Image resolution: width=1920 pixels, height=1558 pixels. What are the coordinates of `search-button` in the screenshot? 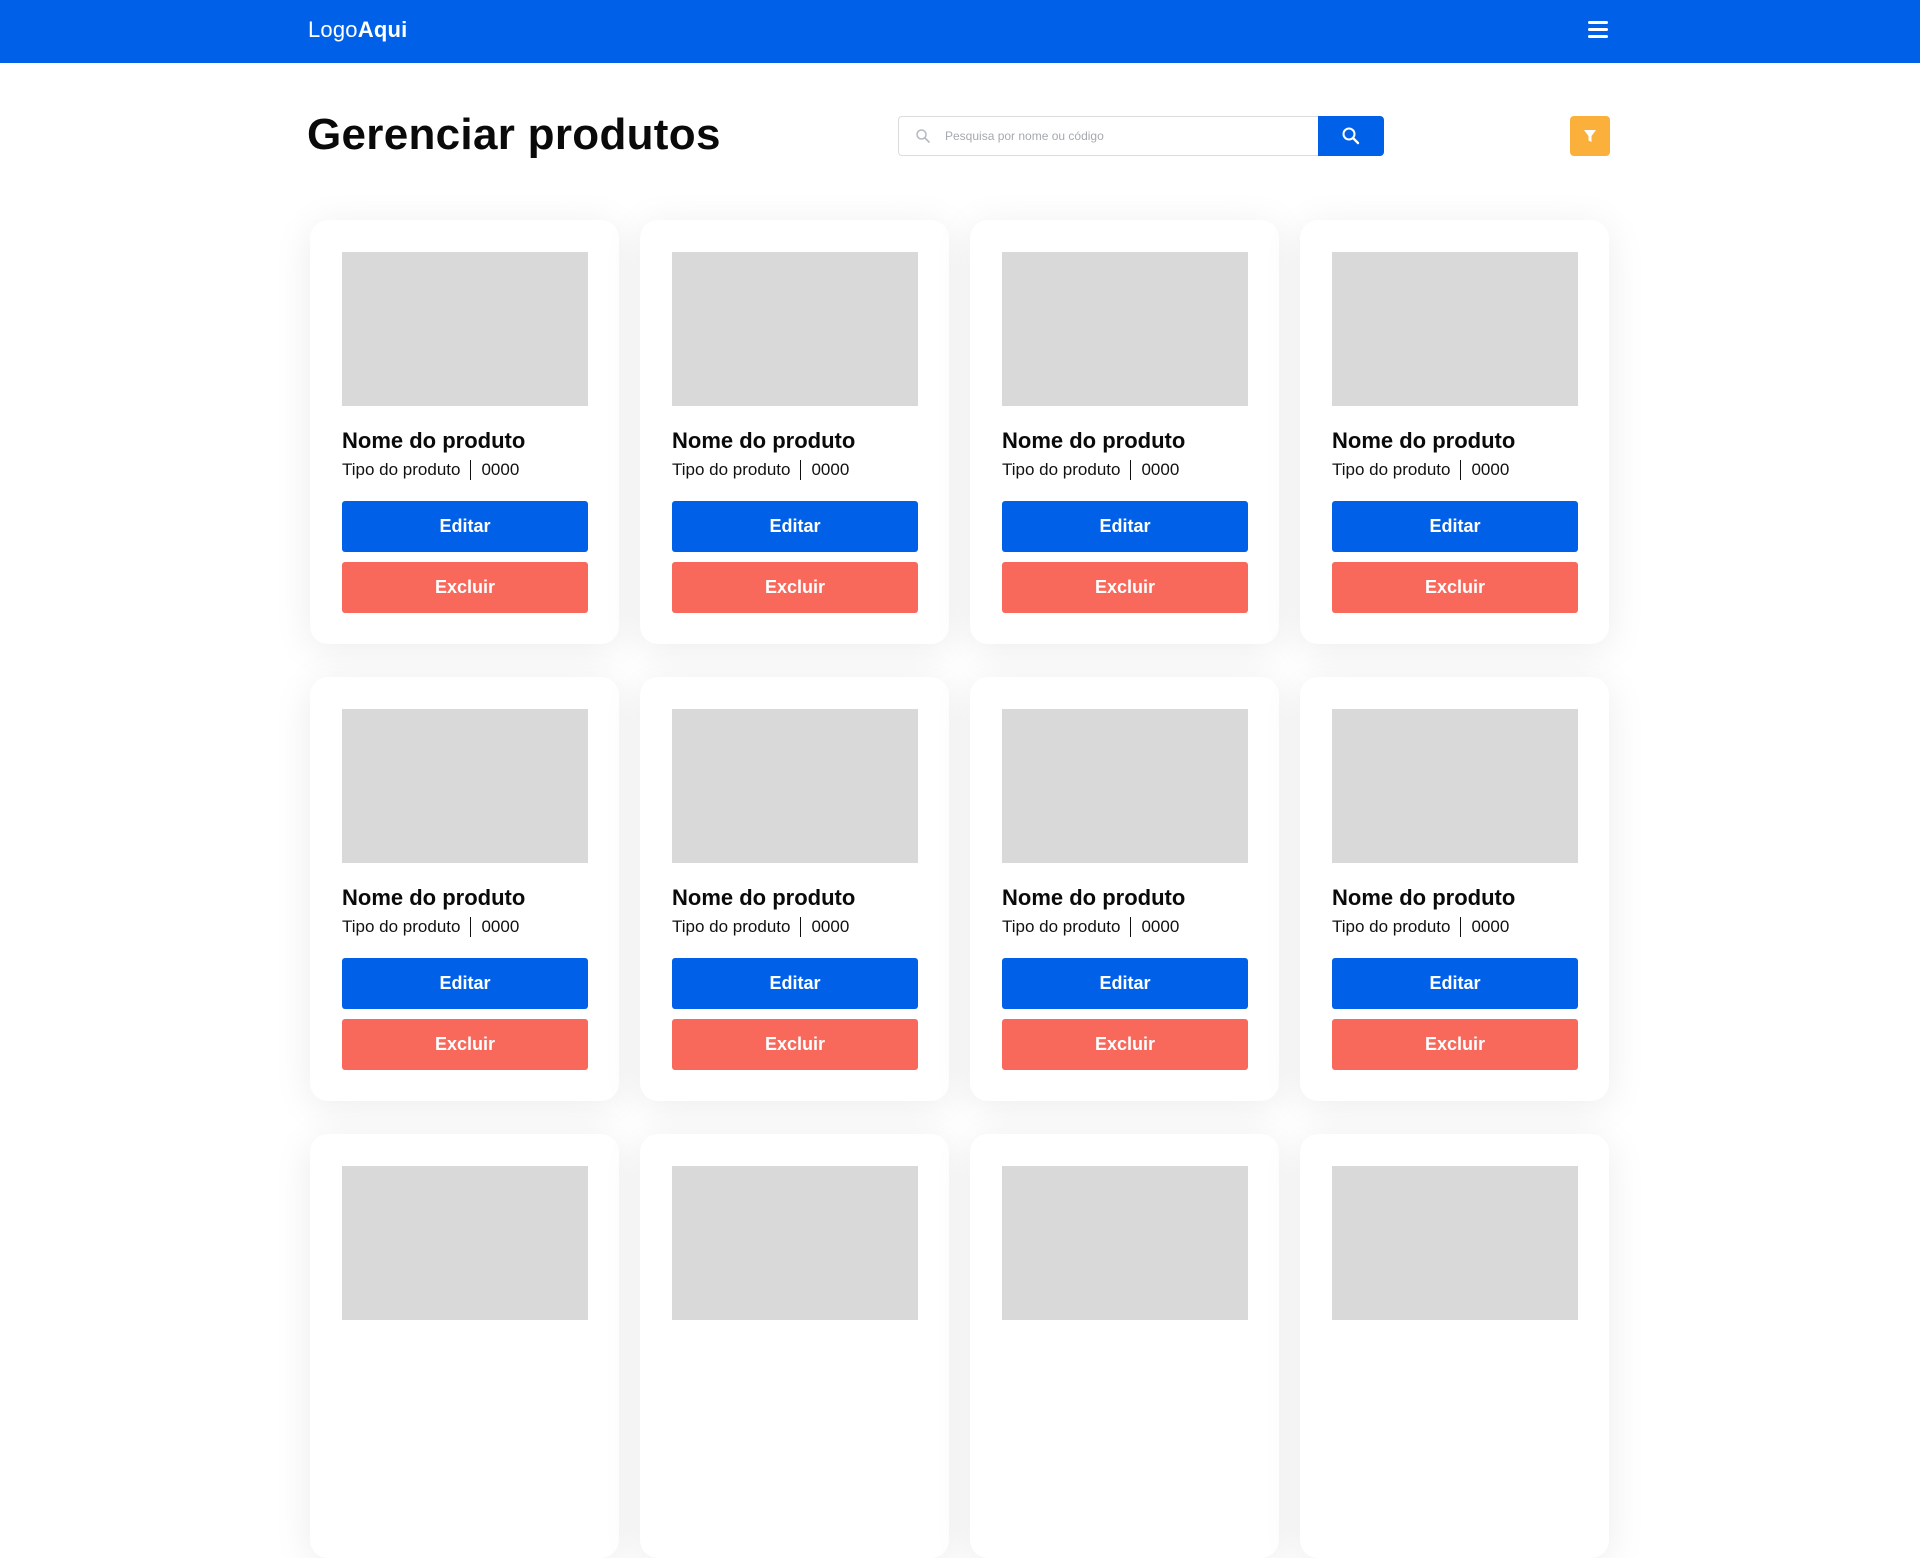 It's located at (1351, 136).